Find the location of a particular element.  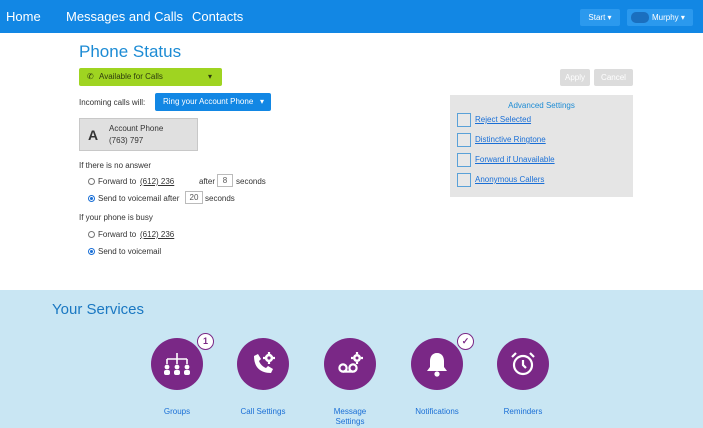

advanced-item-label: Forward if Unavailable is located at coordinates (515, 159).